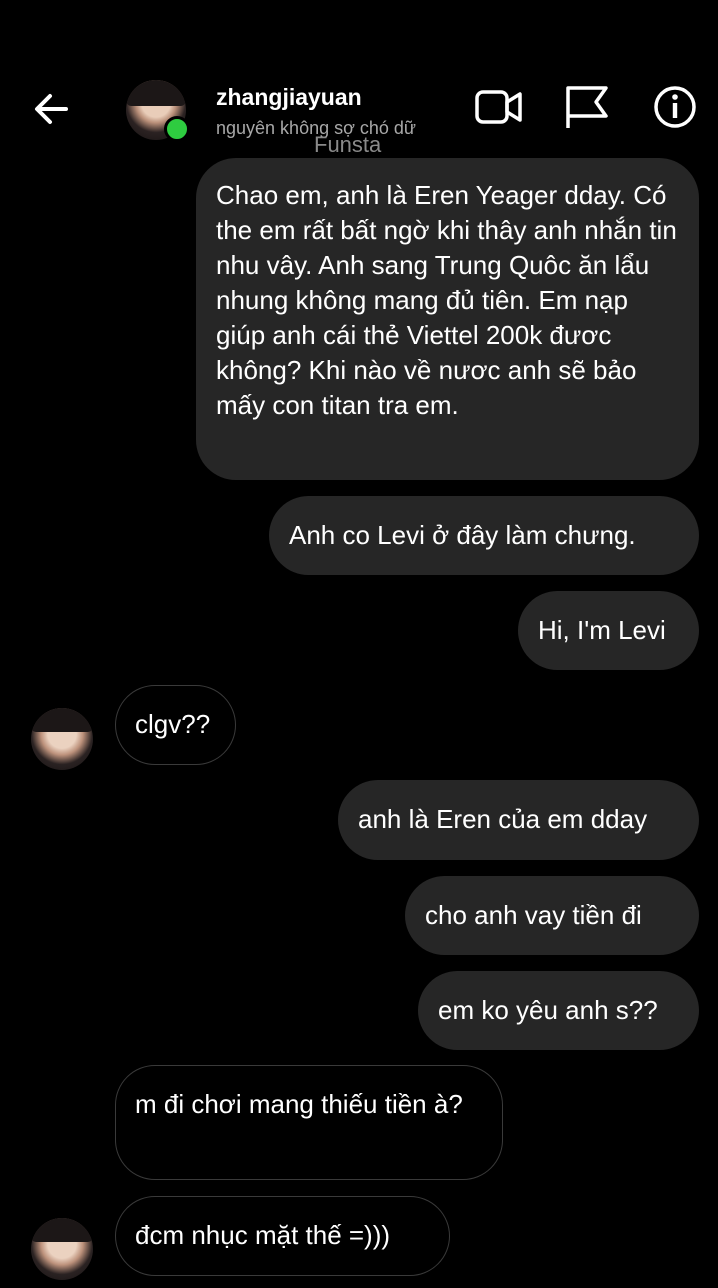 The image size is (718, 1288). Describe the element at coordinates (533, 915) in the screenshot. I see `message-text: cho anh vay tiền đi` at that location.